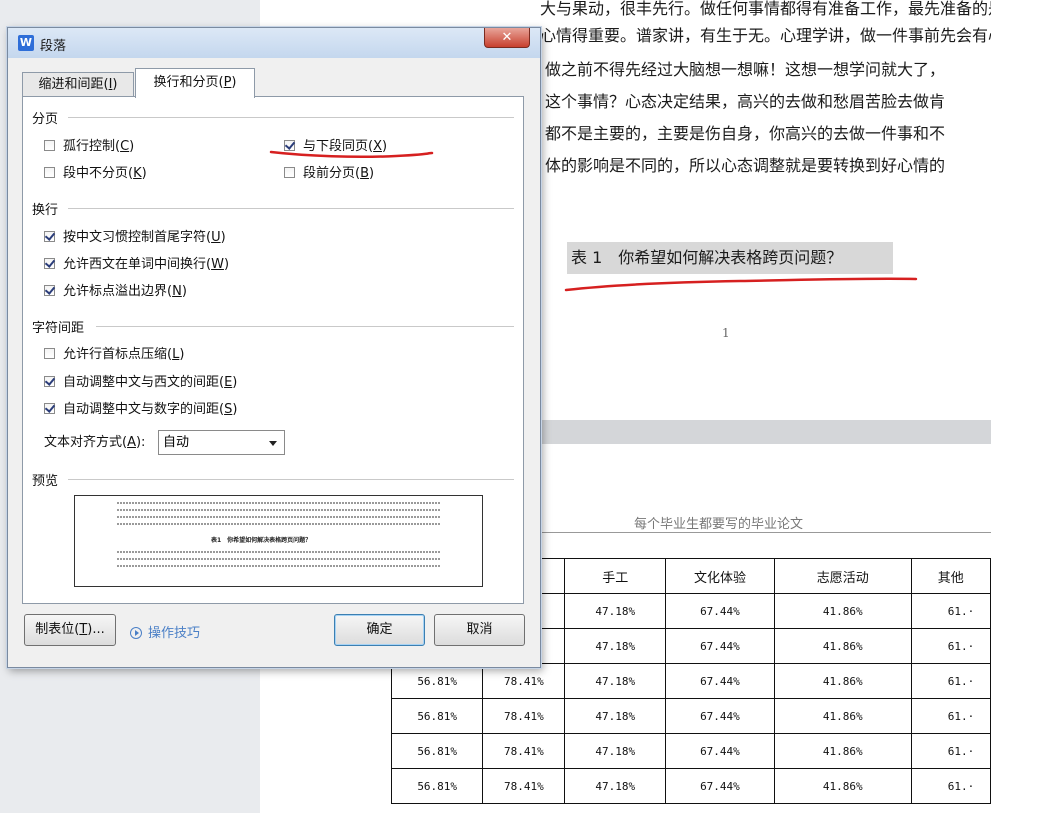  Describe the element at coordinates (745, 133) in the screenshot. I see `body-text-line: 都不是主要的，主要是伤自身，你高兴的去做一件事和不` at that location.